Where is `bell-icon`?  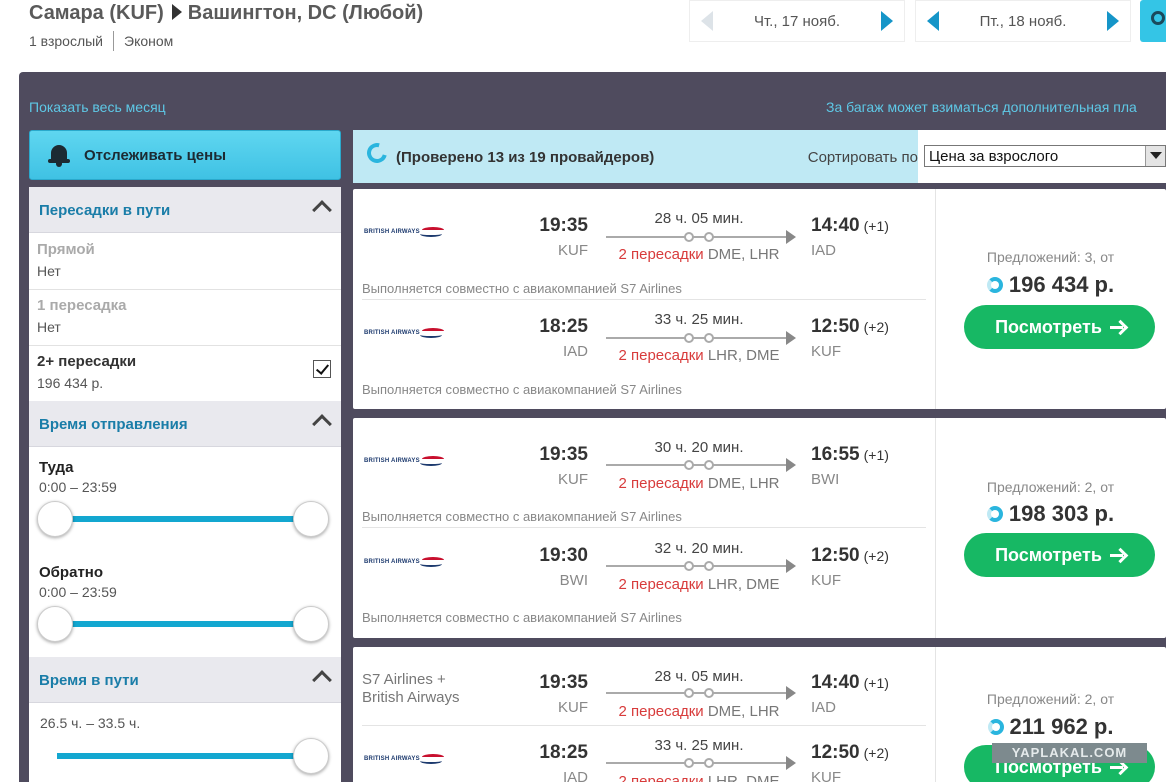 bell-icon is located at coordinates (59, 155).